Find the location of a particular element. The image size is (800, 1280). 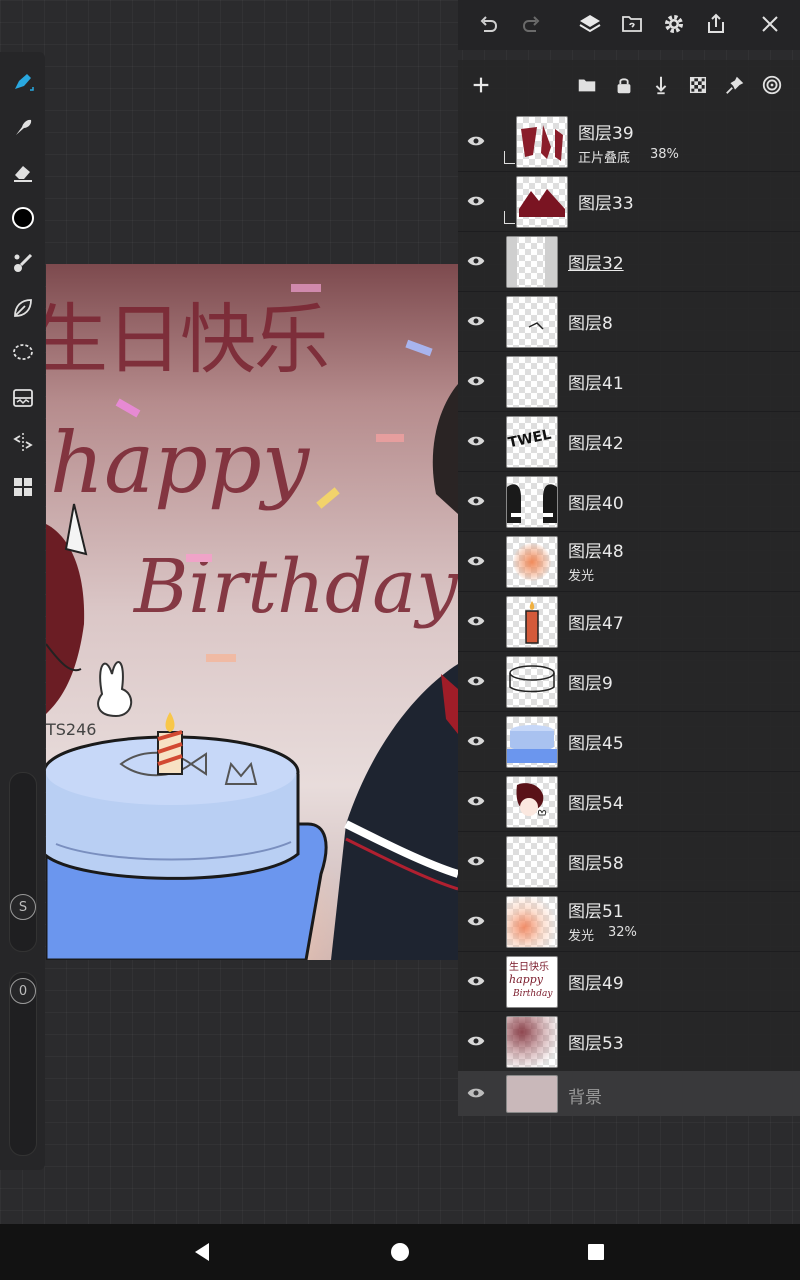

eraser-tool-button is located at coordinates (22, 172).